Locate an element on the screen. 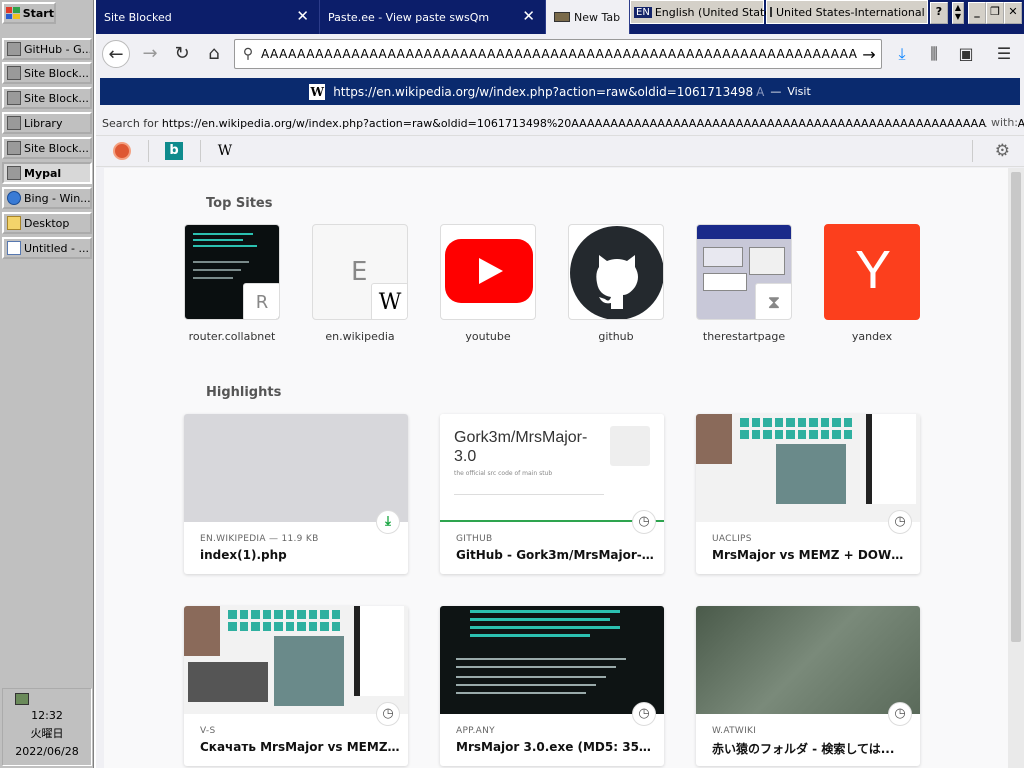 The image size is (1024, 768). windows-logo-icon is located at coordinates (13, 13).